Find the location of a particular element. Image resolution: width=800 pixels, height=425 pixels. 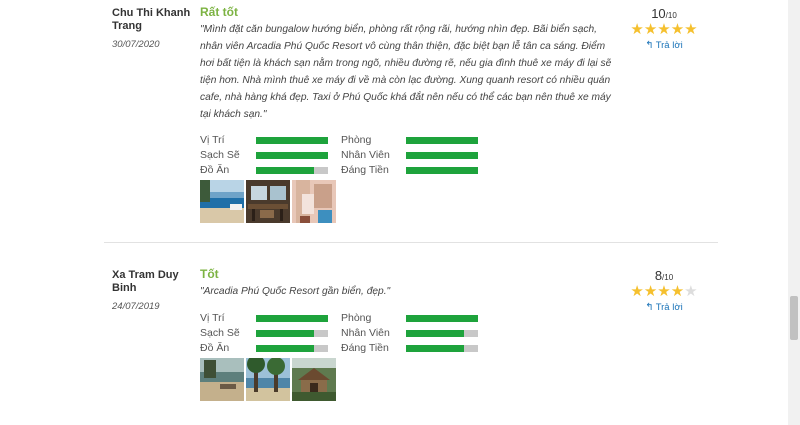

author-name: Chu Thi Khanh Trang is located at coordinates (151, 19).